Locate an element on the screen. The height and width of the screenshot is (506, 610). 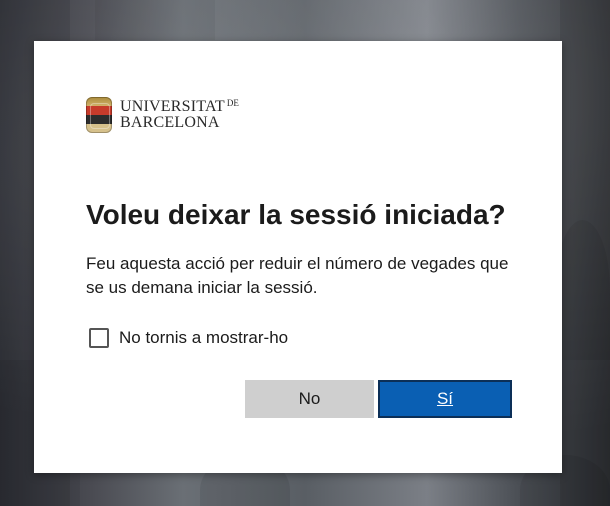
dialog-title: Voleu deixar la sessió iniciada? is located at coordinates (296, 214).